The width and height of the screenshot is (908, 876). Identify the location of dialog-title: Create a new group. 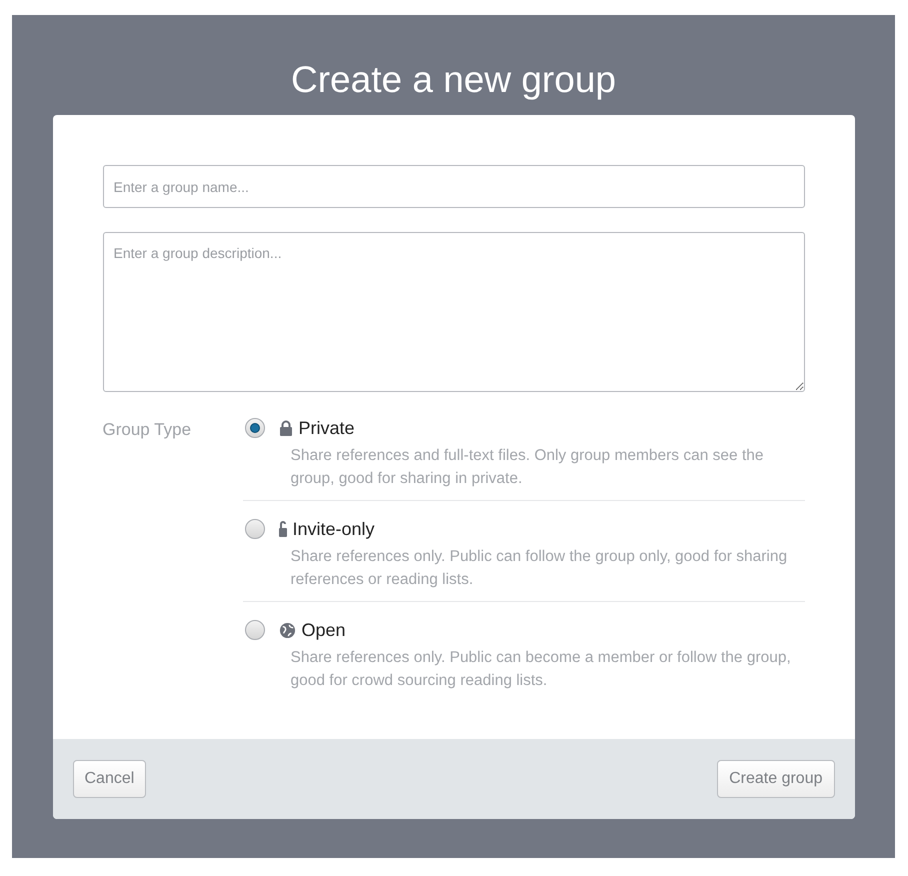
(453, 80).